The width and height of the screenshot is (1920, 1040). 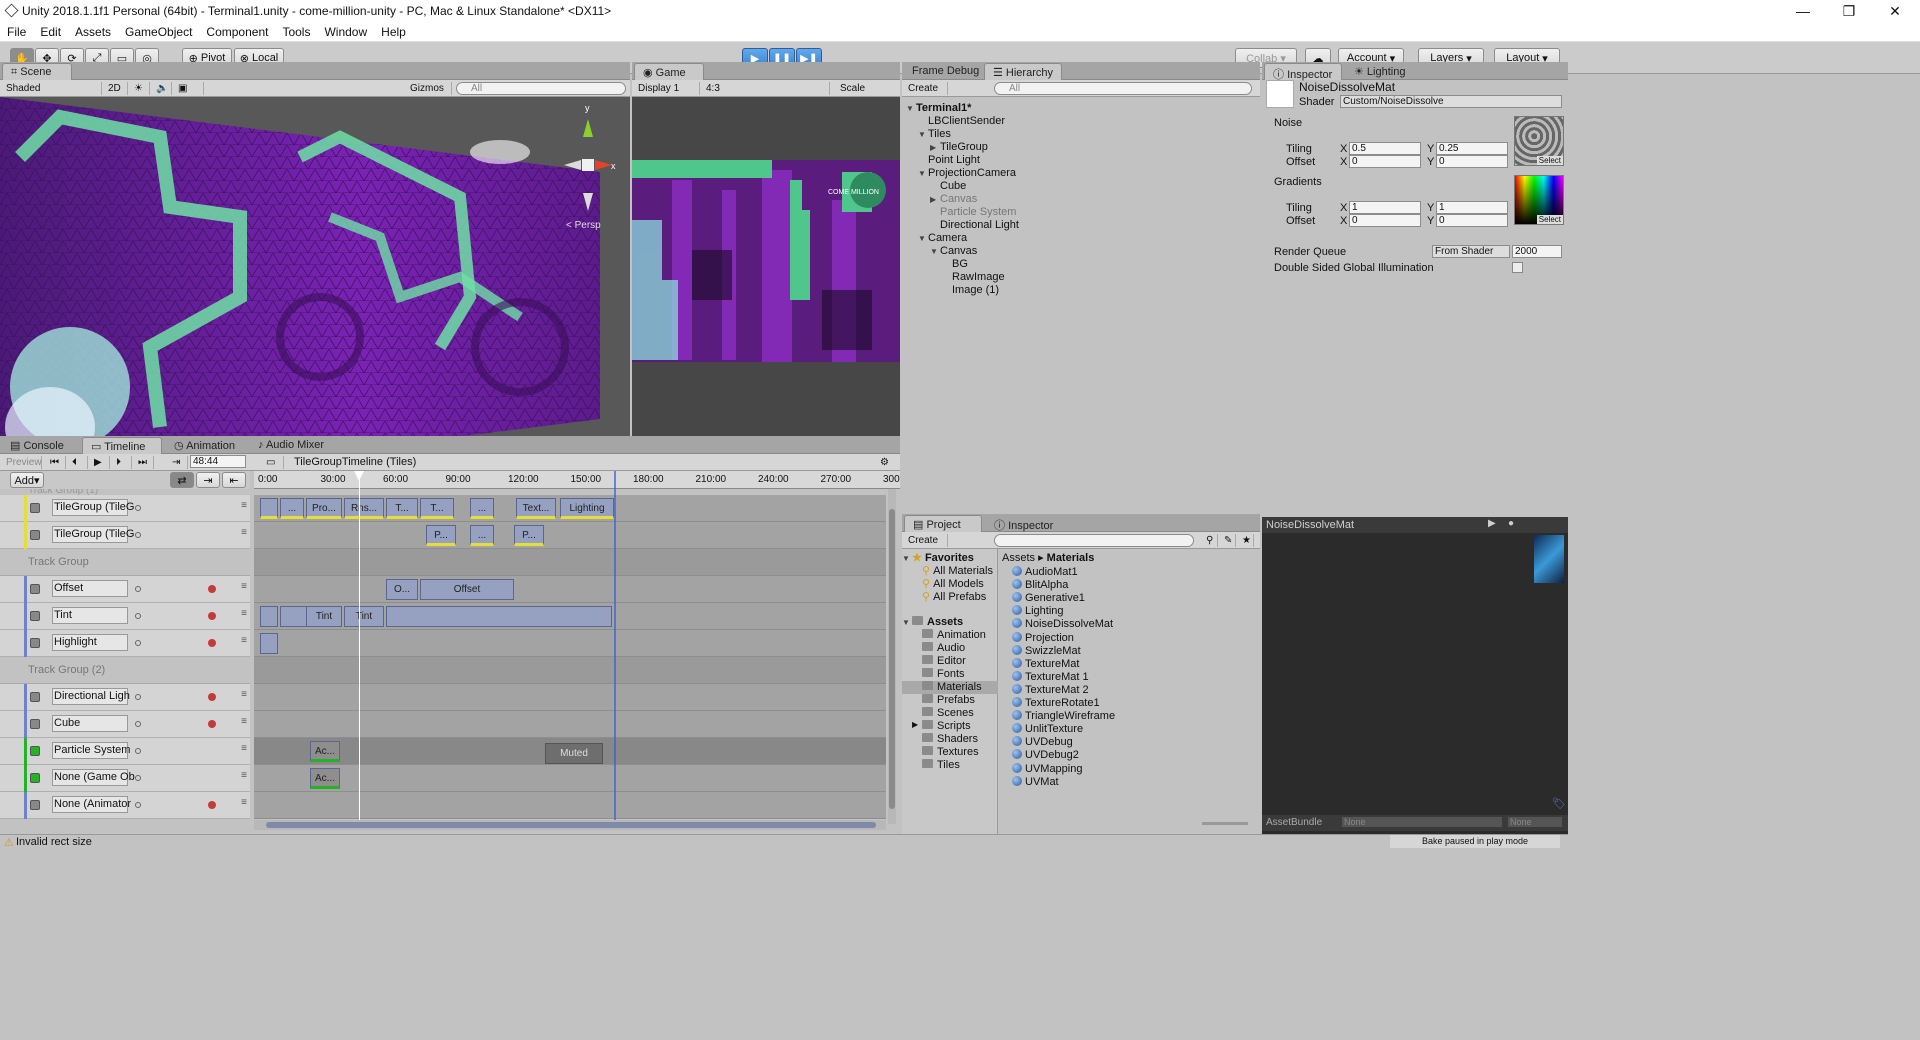 I want to click on favorite-star-icon: ★, so click(x=1246, y=540).